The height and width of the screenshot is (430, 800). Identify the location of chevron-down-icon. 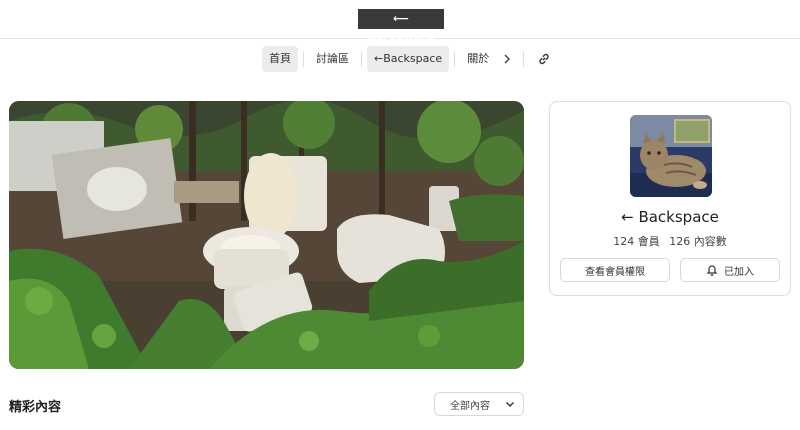
(510, 404).